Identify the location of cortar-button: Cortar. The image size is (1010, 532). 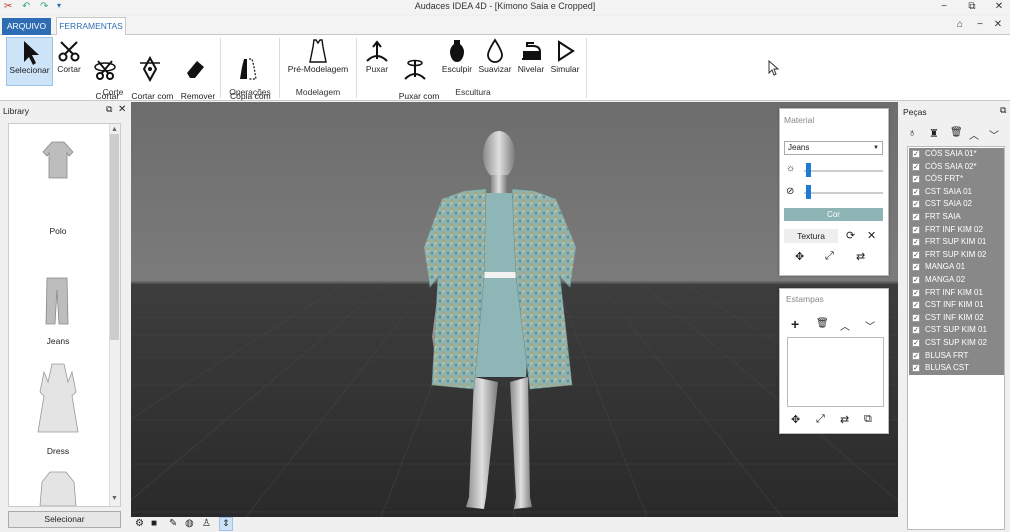
(69, 61).